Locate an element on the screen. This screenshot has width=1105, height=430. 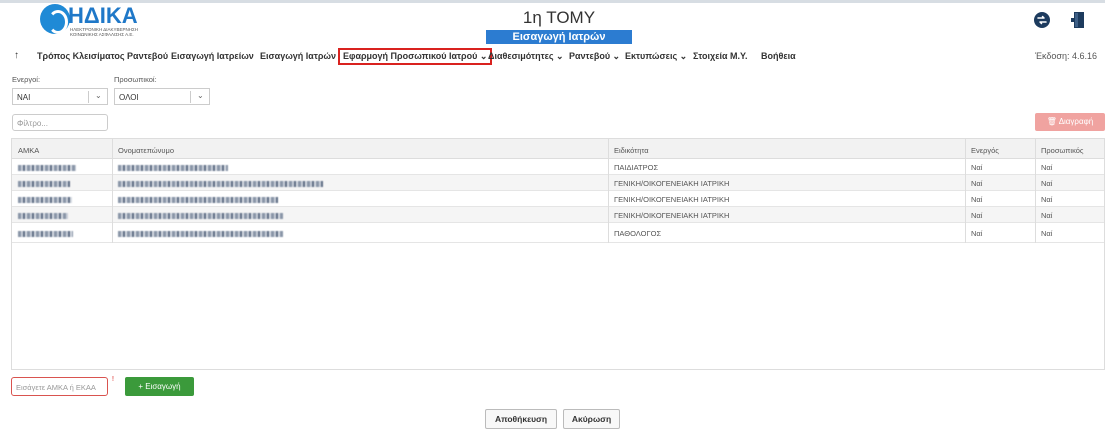
active-filter-label: Ενεργοί: is located at coordinates (26, 79).